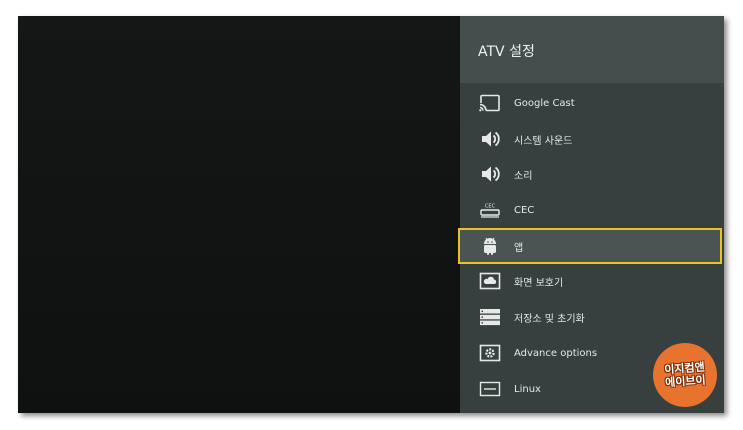  What do you see at coordinates (685, 381) in the screenshot?
I see `watermark-line-2: 에이브이` at bounding box center [685, 381].